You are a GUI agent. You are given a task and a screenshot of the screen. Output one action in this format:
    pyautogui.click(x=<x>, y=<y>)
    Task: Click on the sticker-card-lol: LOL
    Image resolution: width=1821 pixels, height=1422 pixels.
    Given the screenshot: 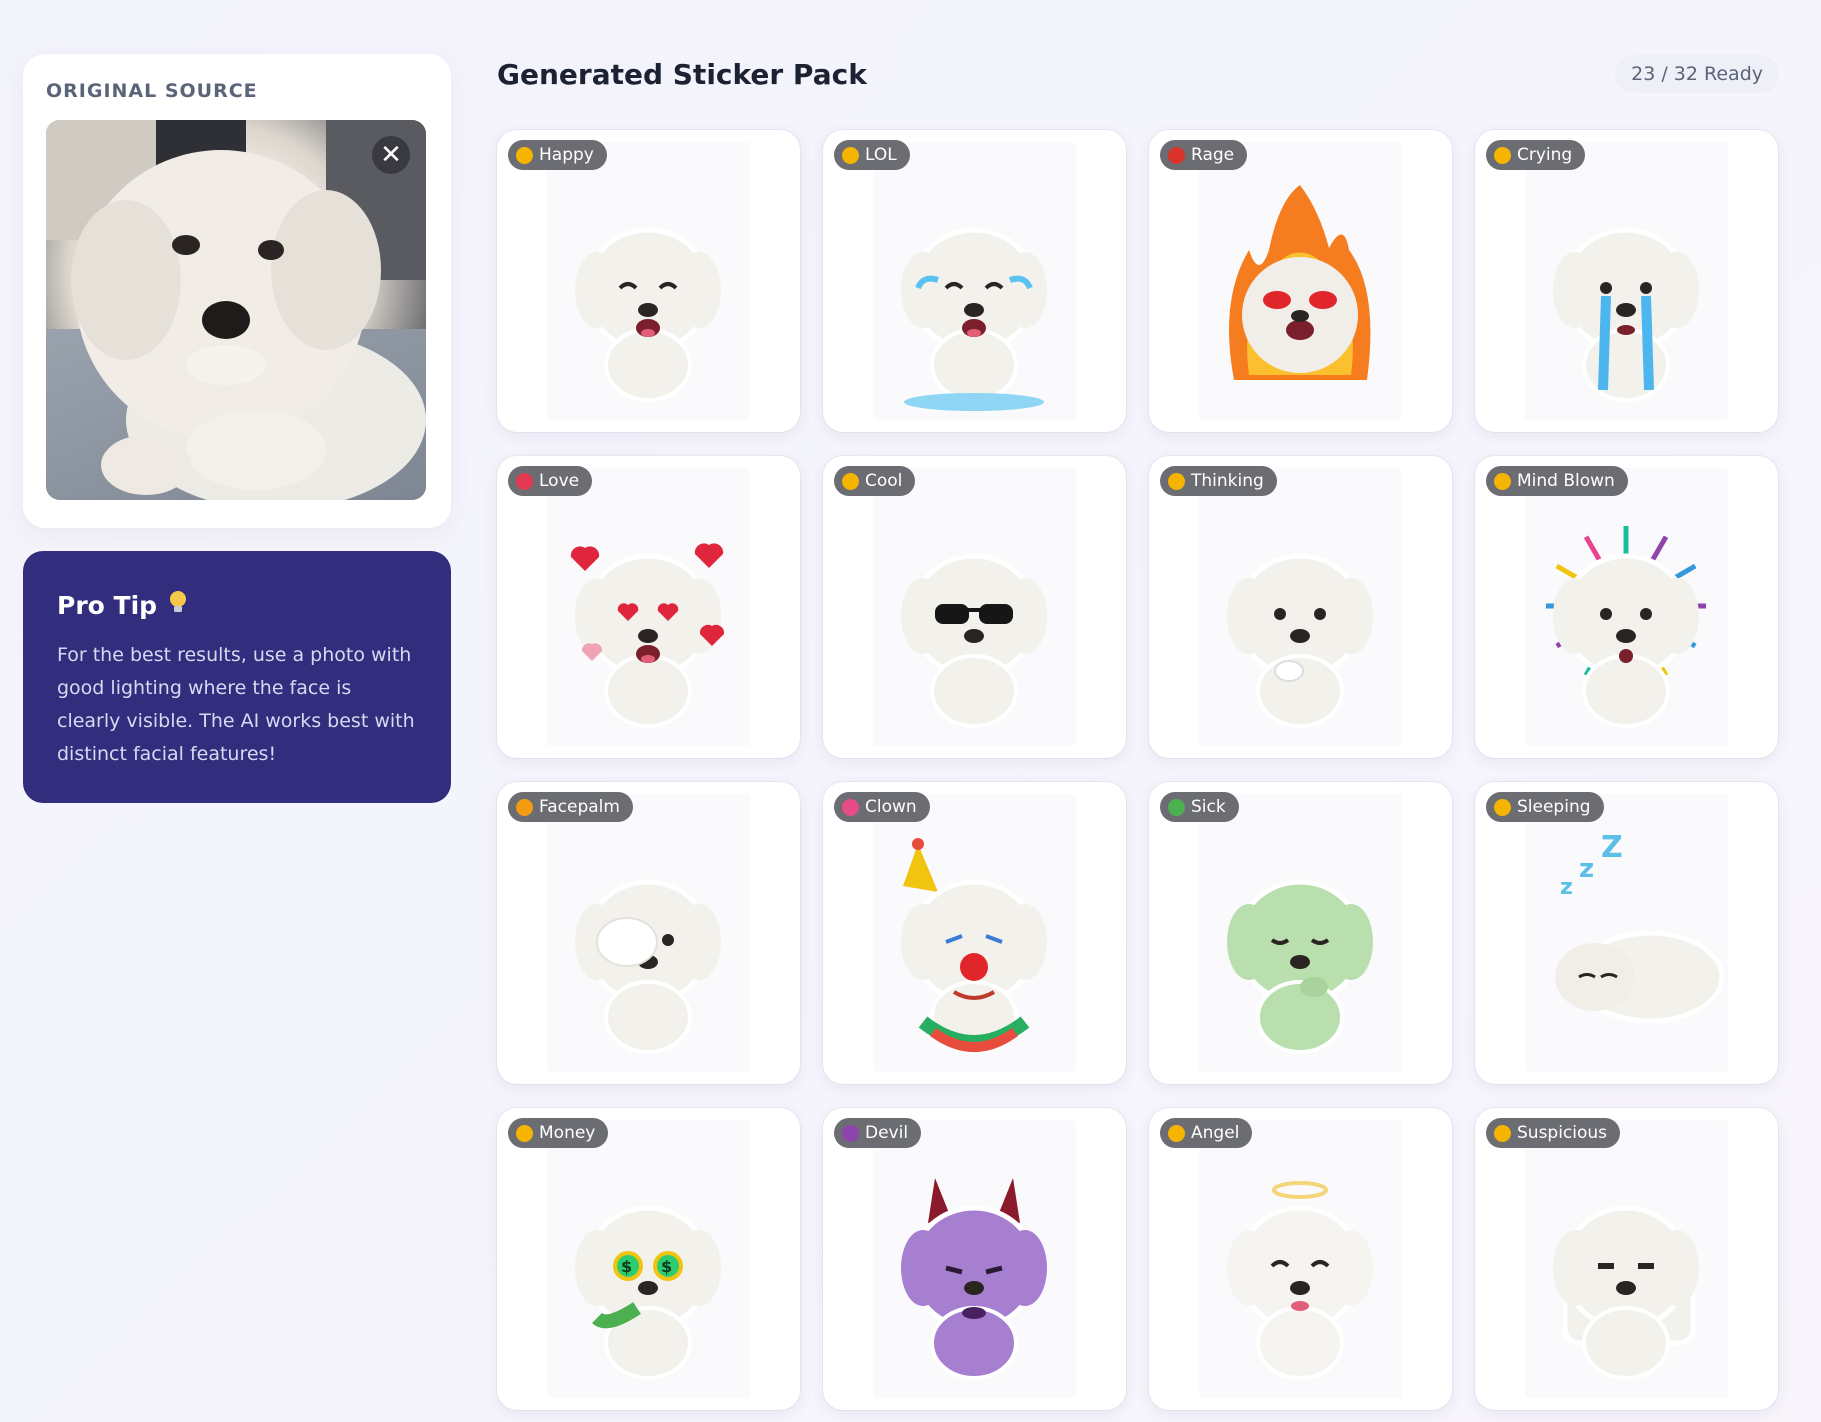 What is the action you would take?
    pyautogui.click(x=974, y=281)
    